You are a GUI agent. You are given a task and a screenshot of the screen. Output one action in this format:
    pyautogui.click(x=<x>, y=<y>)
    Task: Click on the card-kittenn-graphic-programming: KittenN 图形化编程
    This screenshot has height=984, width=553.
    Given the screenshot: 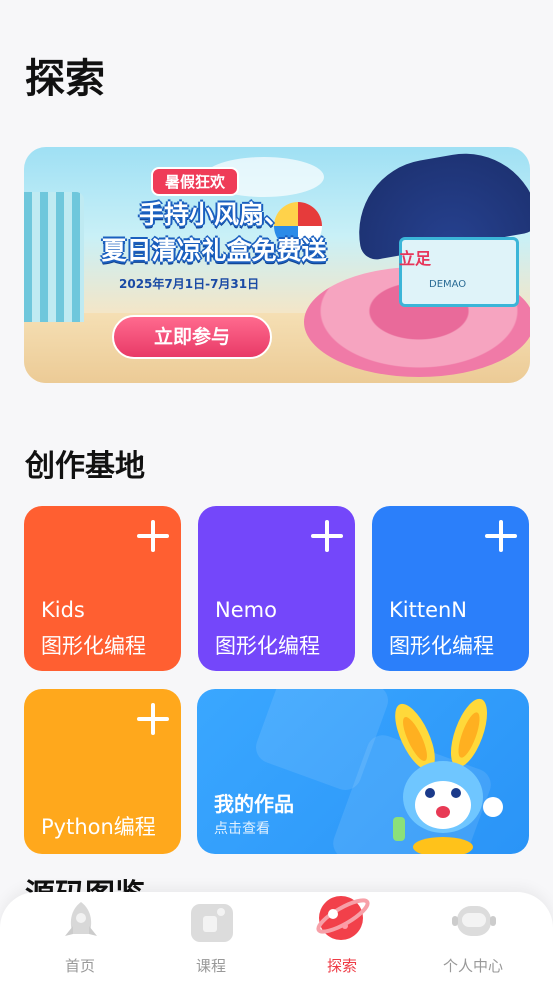 What is the action you would take?
    pyautogui.click(x=450, y=588)
    